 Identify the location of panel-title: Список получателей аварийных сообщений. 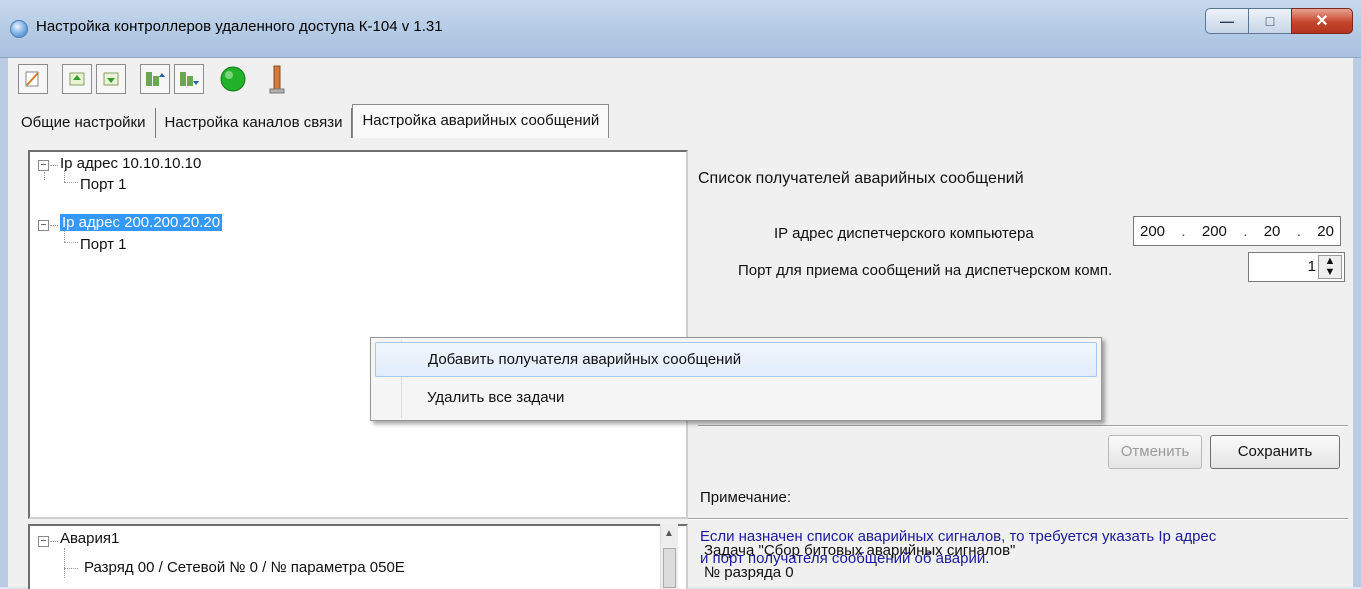
(861, 178).